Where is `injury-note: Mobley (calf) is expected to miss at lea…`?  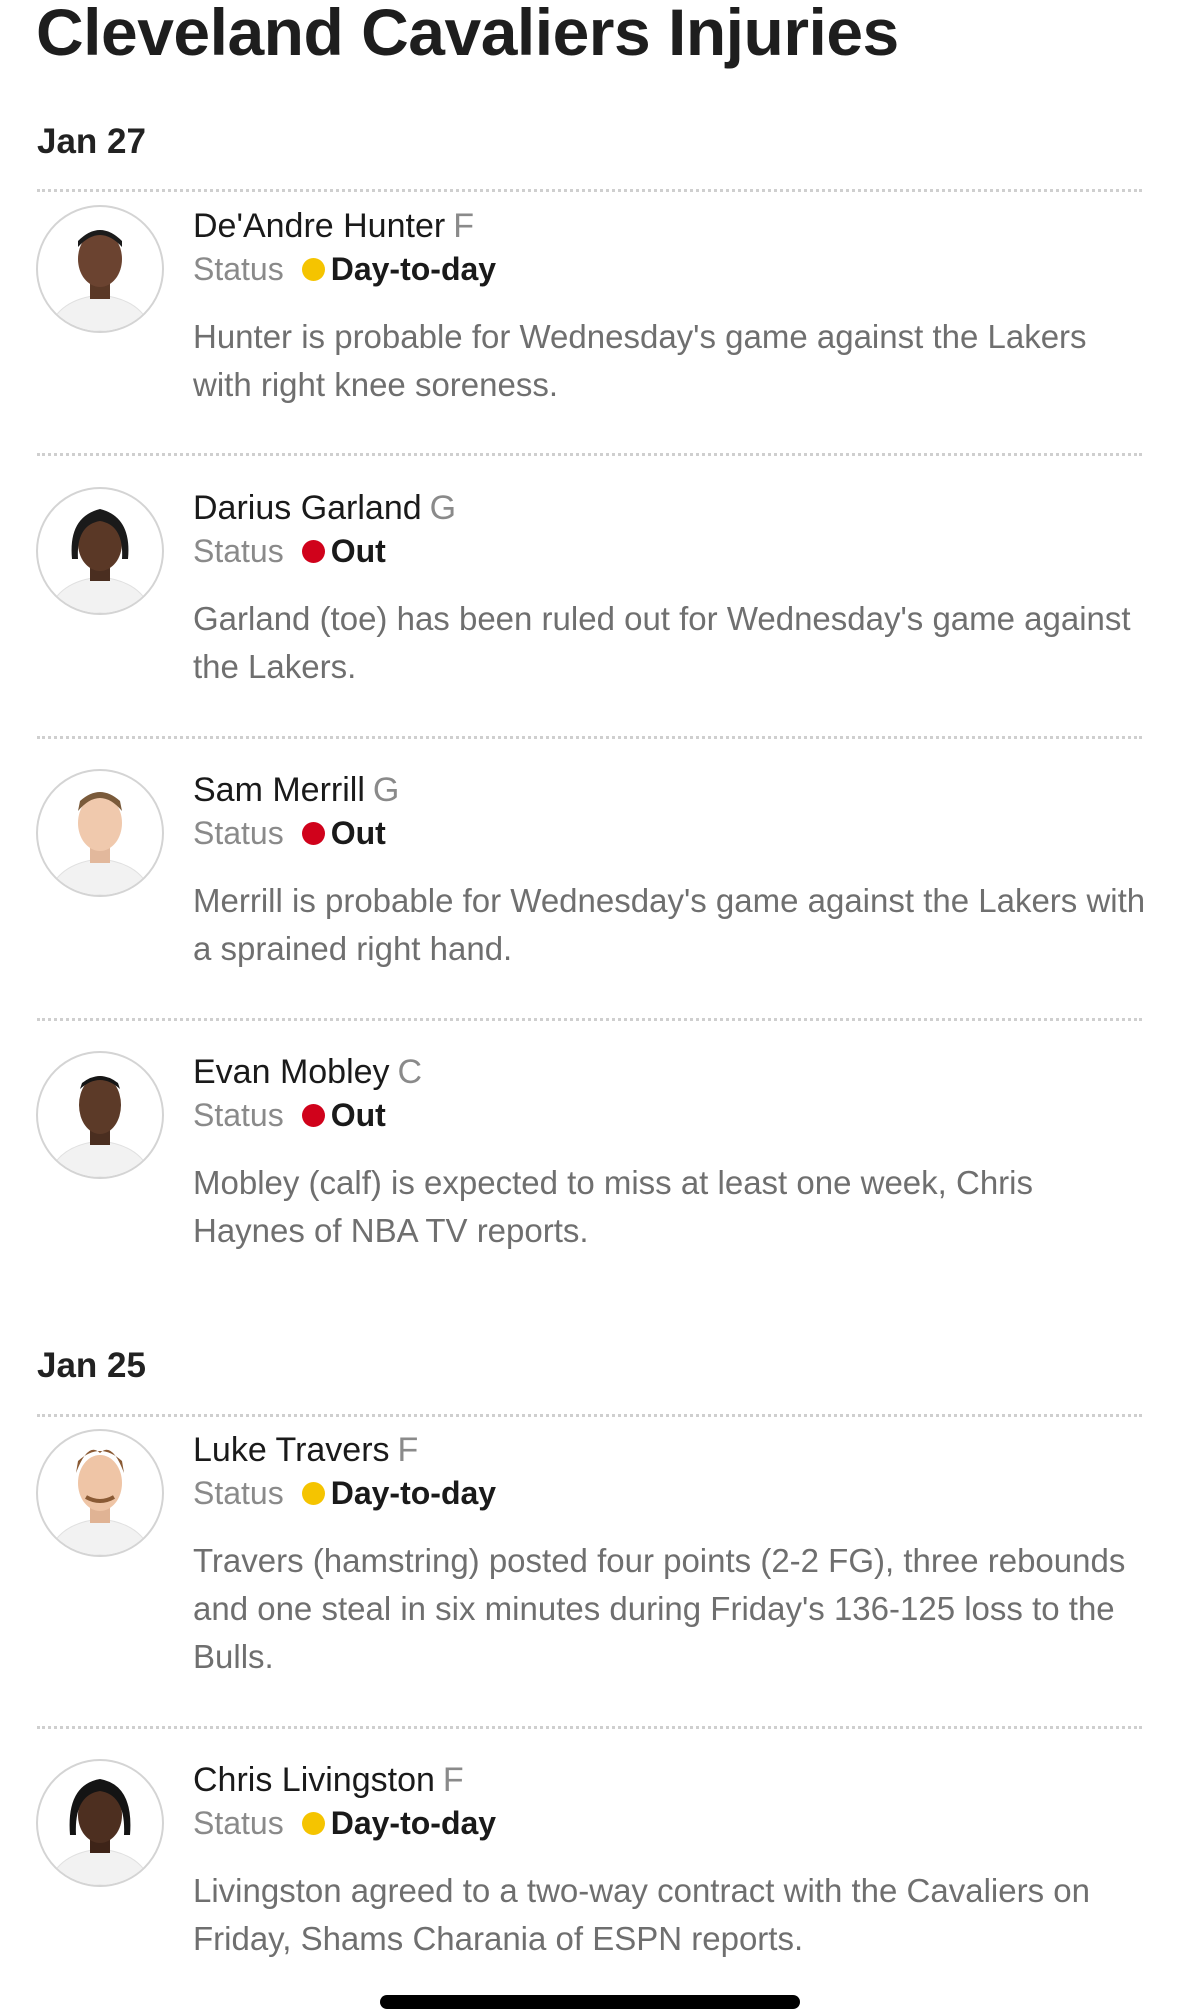
injury-note: Mobley (calf) is expected to miss at lea… is located at coordinates (613, 1206).